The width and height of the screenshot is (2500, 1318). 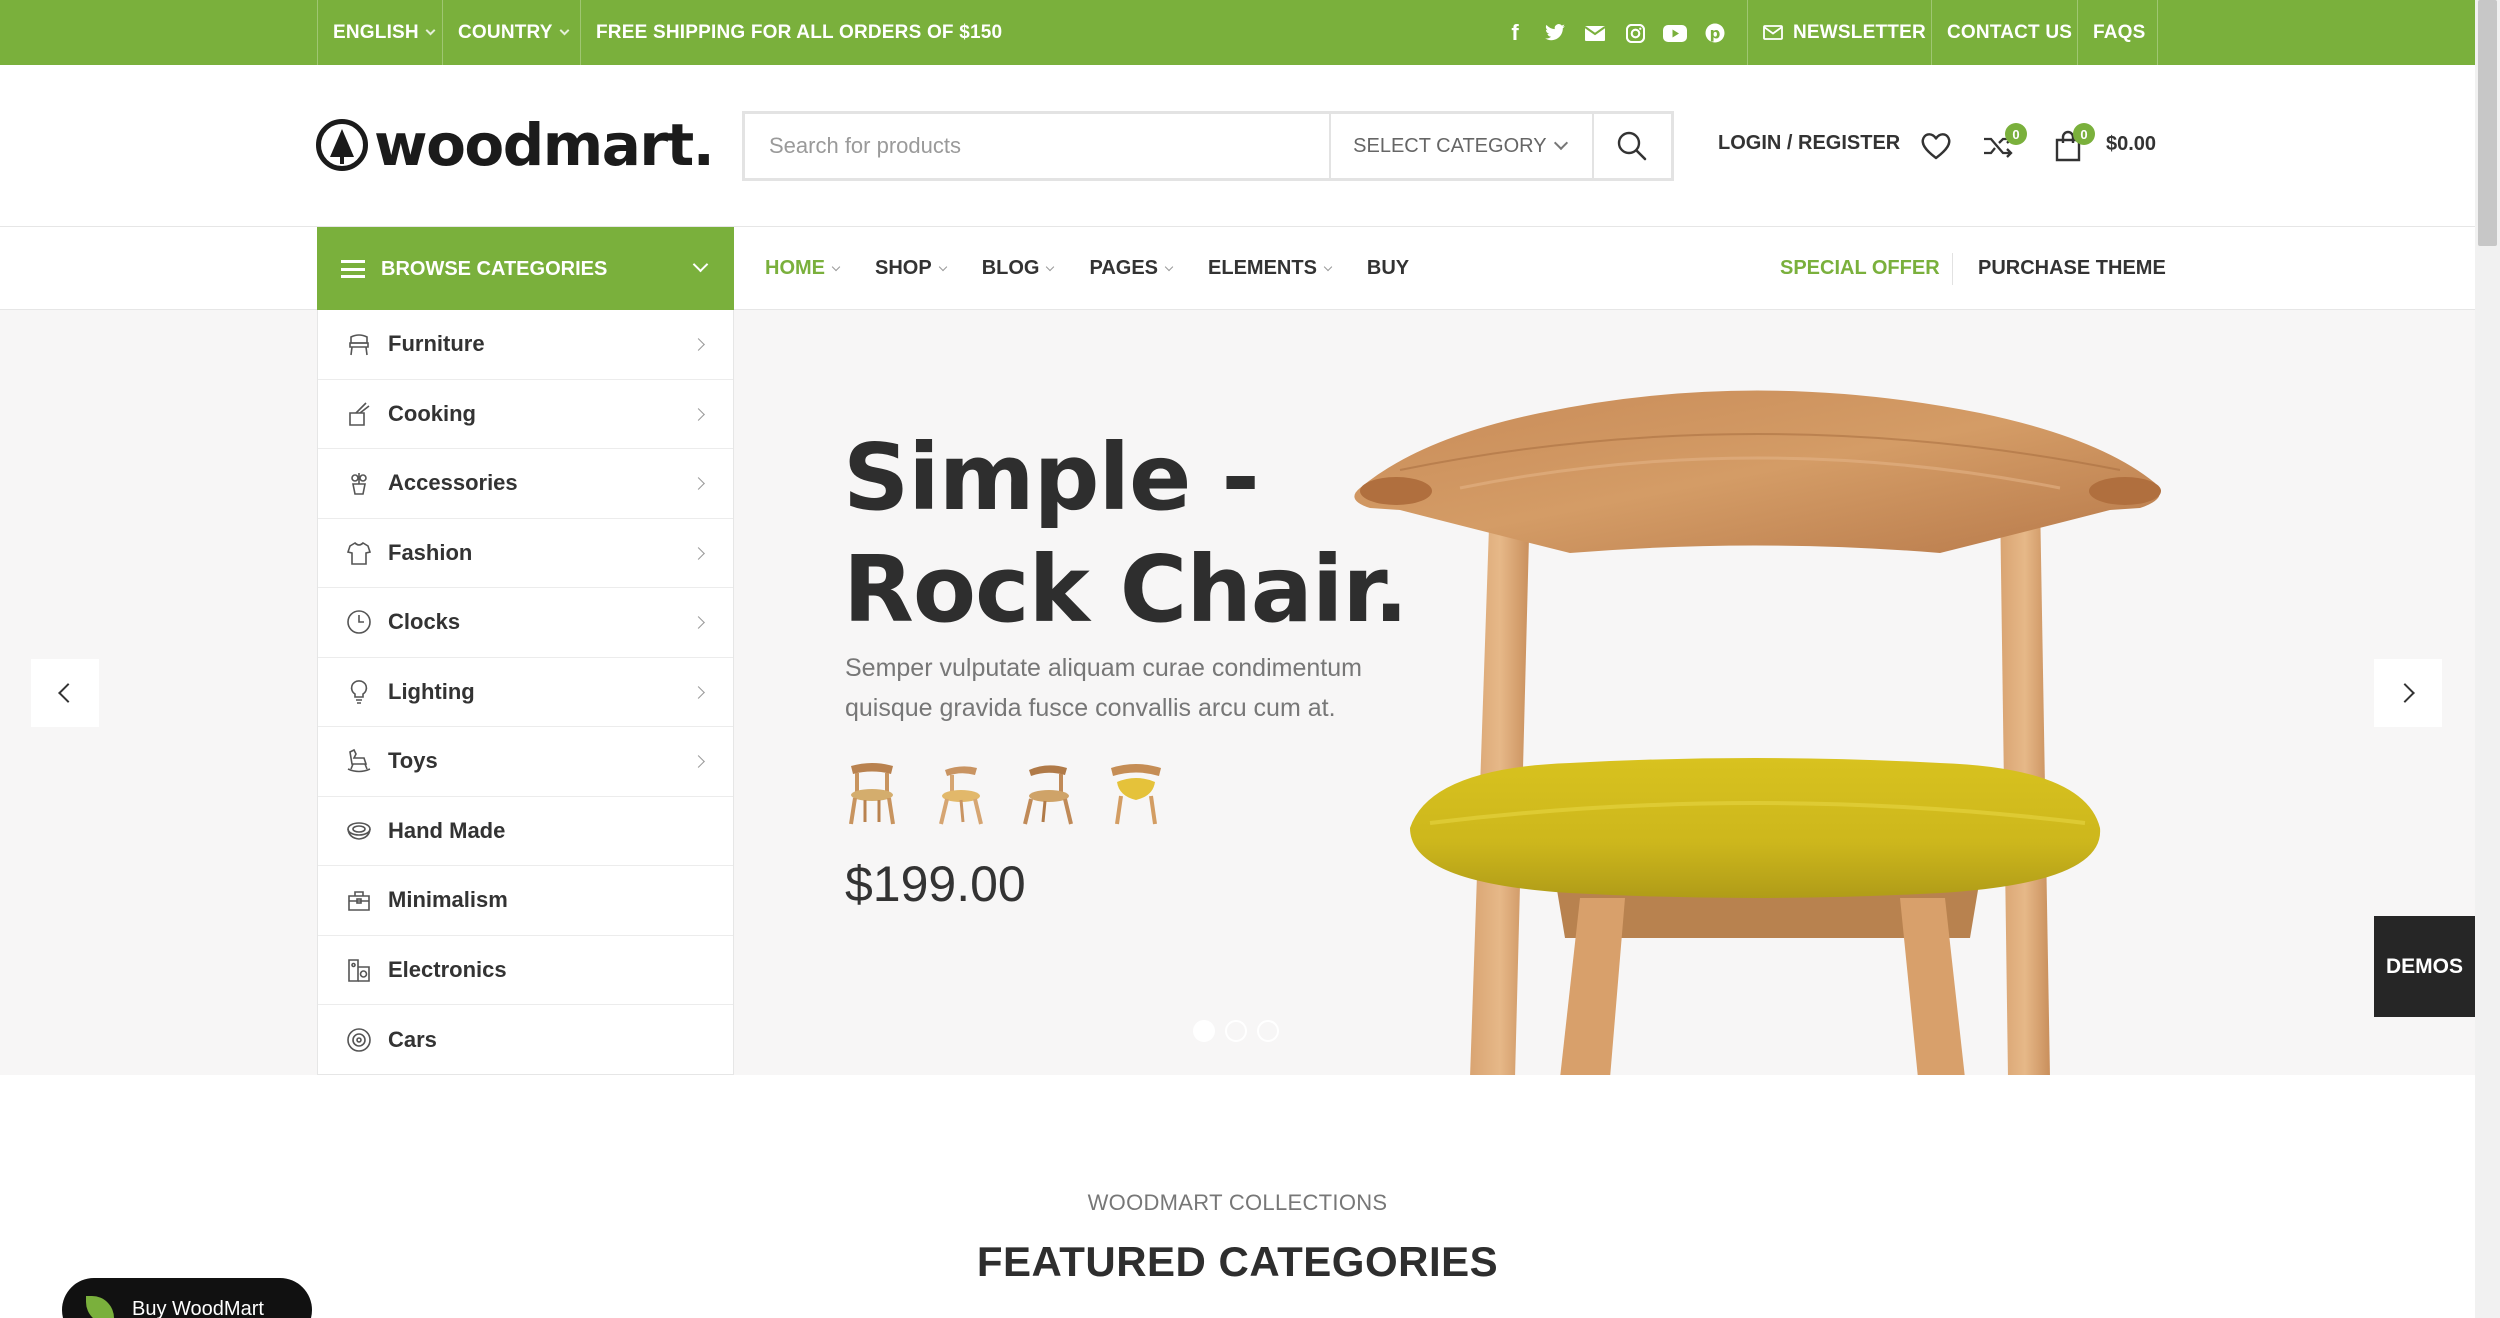 I want to click on category-item-cooking: Cooking, so click(x=525, y=414).